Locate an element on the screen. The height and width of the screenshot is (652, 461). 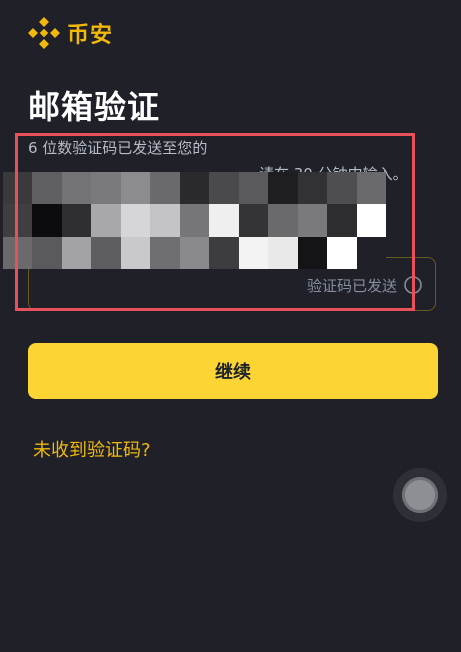
assistive-touch-icon is located at coordinates (420, 495).